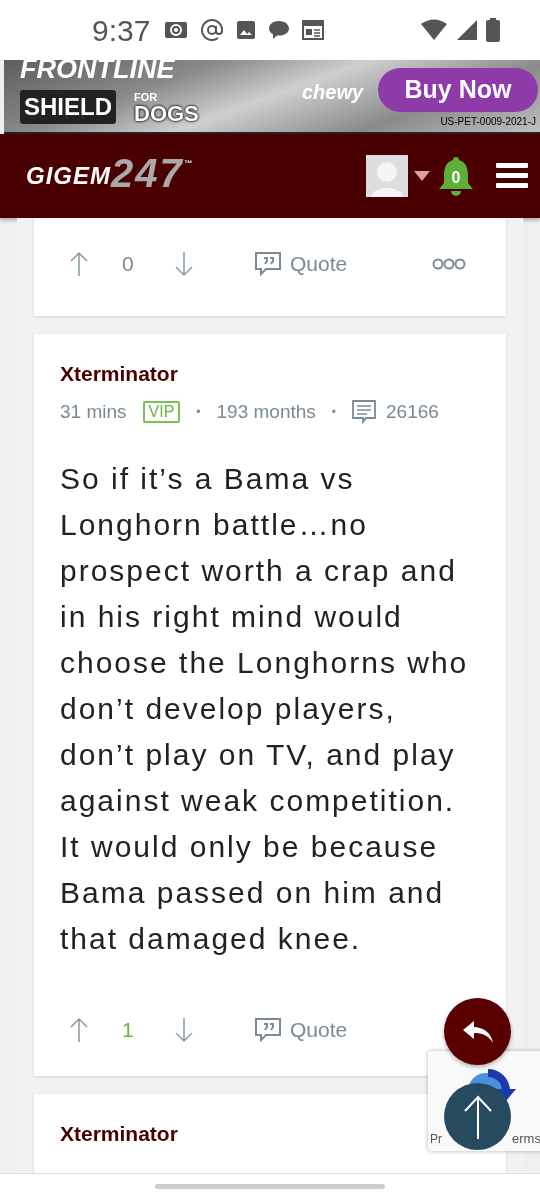 This screenshot has height=1200, width=540. What do you see at coordinates (128, 264) in the screenshot?
I see `vote-count: 0` at bounding box center [128, 264].